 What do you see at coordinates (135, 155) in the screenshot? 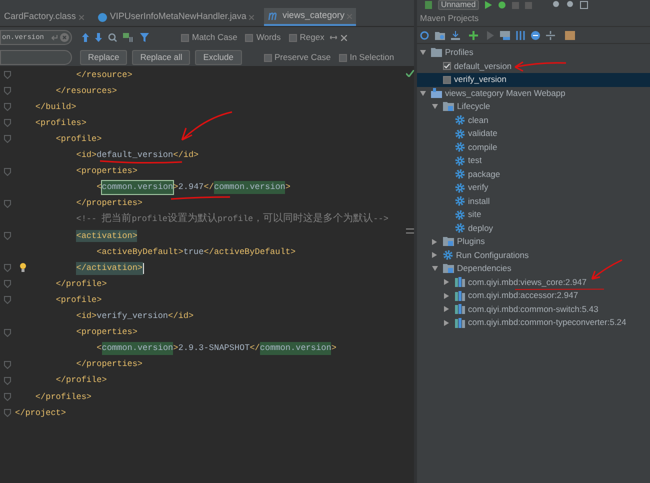
I see `tag-value: default_version` at bounding box center [135, 155].